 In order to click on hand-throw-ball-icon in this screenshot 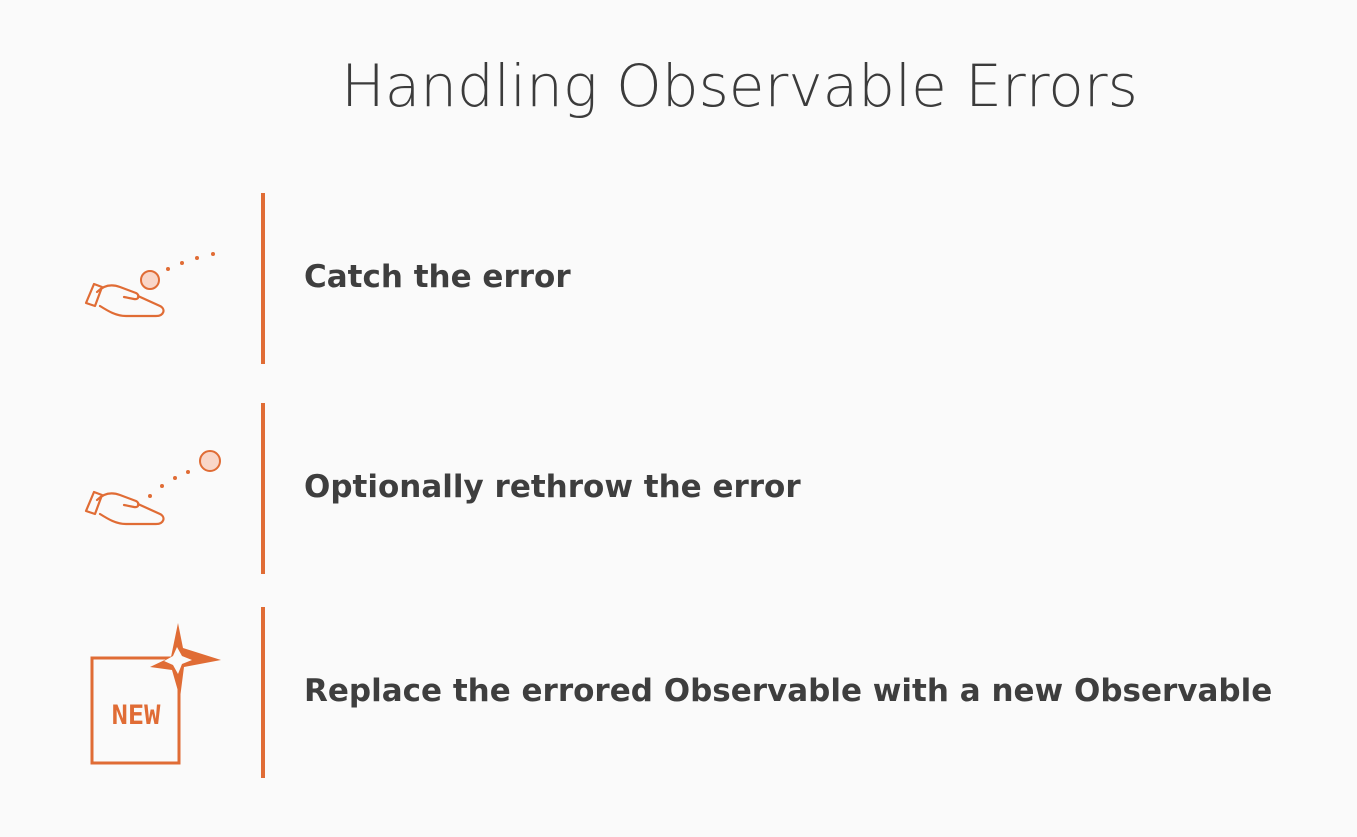, I will do `click(155, 489)`.